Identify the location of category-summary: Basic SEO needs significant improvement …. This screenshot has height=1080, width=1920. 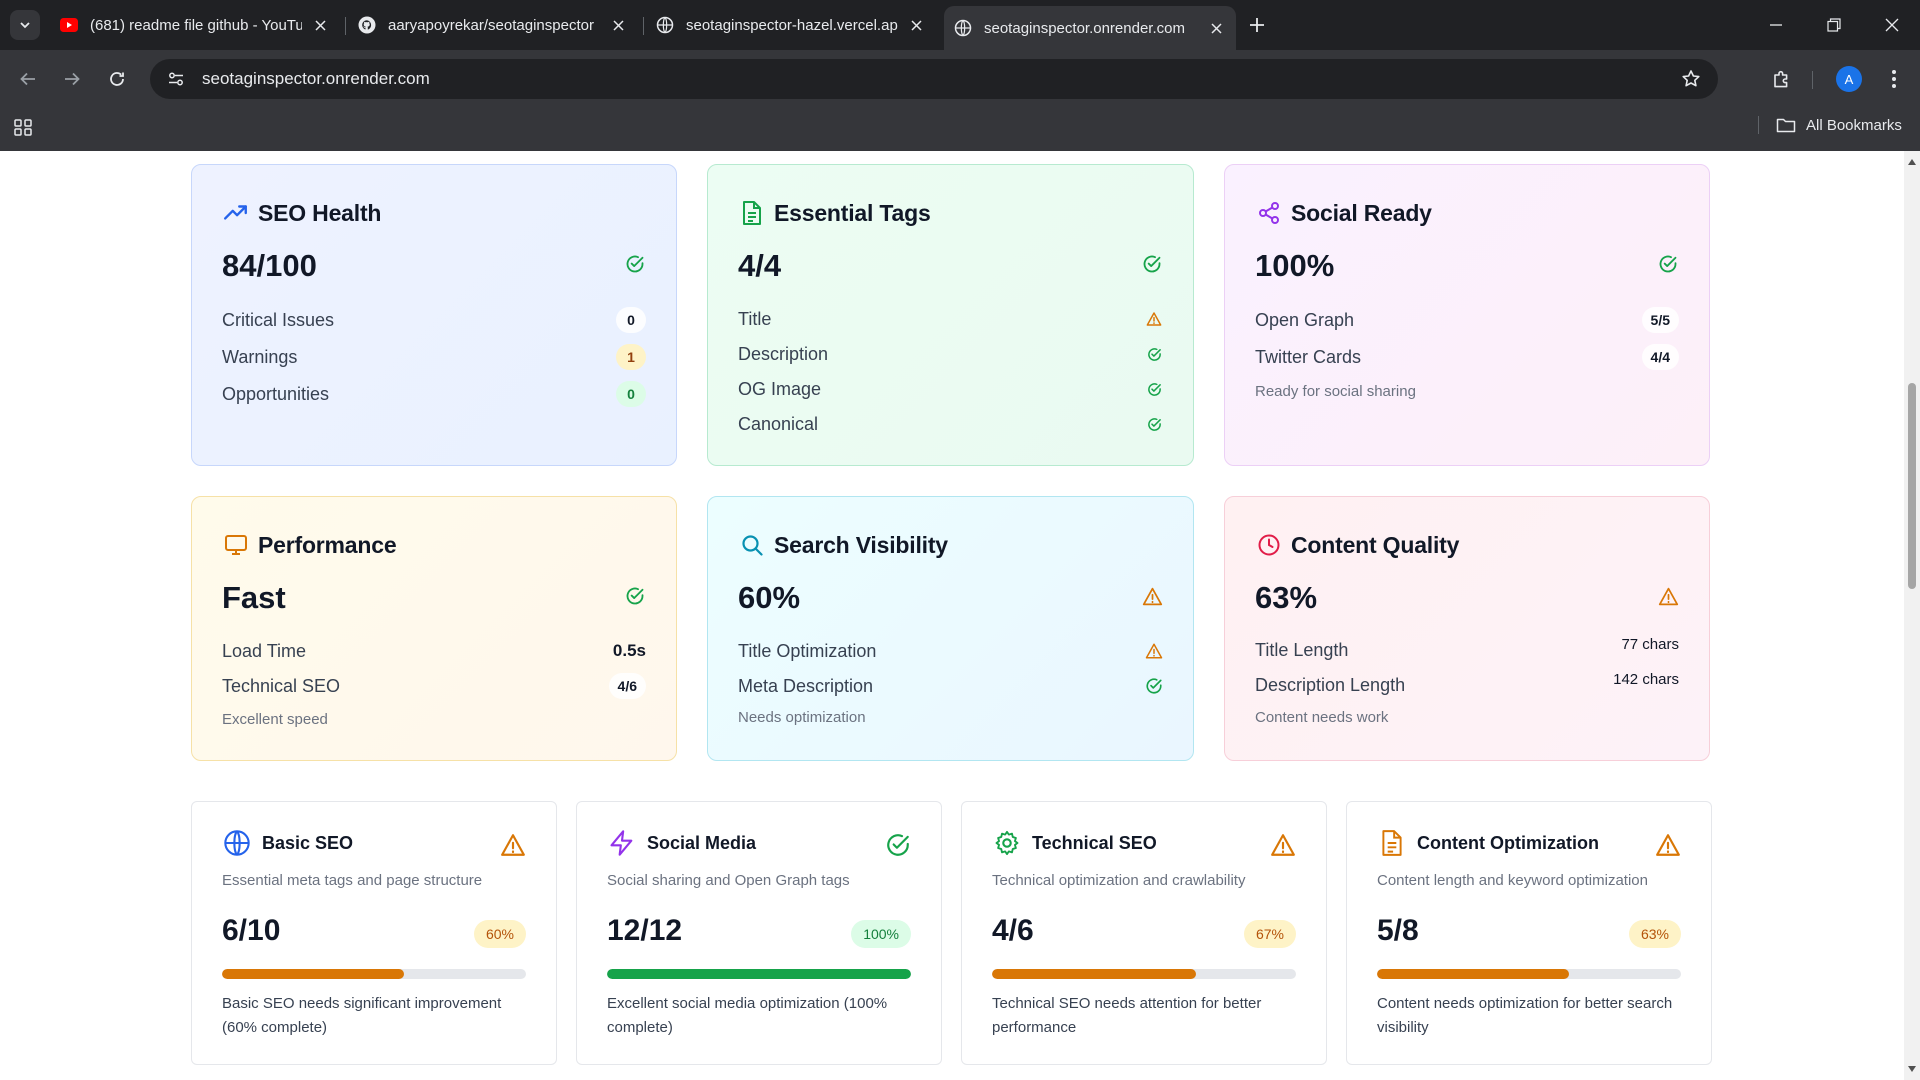
(362, 1015).